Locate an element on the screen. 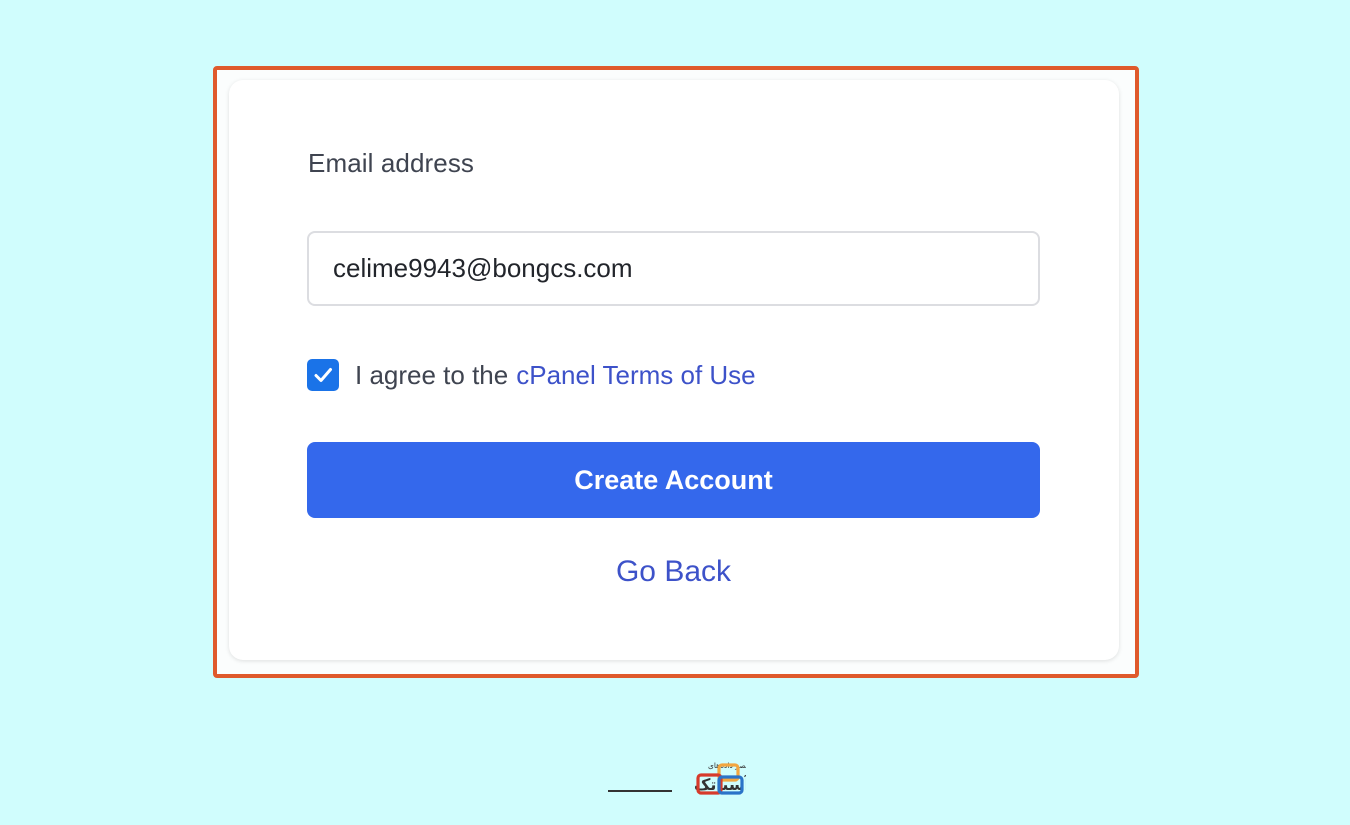  terms-text: I agree to the is located at coordinates (432, 374).